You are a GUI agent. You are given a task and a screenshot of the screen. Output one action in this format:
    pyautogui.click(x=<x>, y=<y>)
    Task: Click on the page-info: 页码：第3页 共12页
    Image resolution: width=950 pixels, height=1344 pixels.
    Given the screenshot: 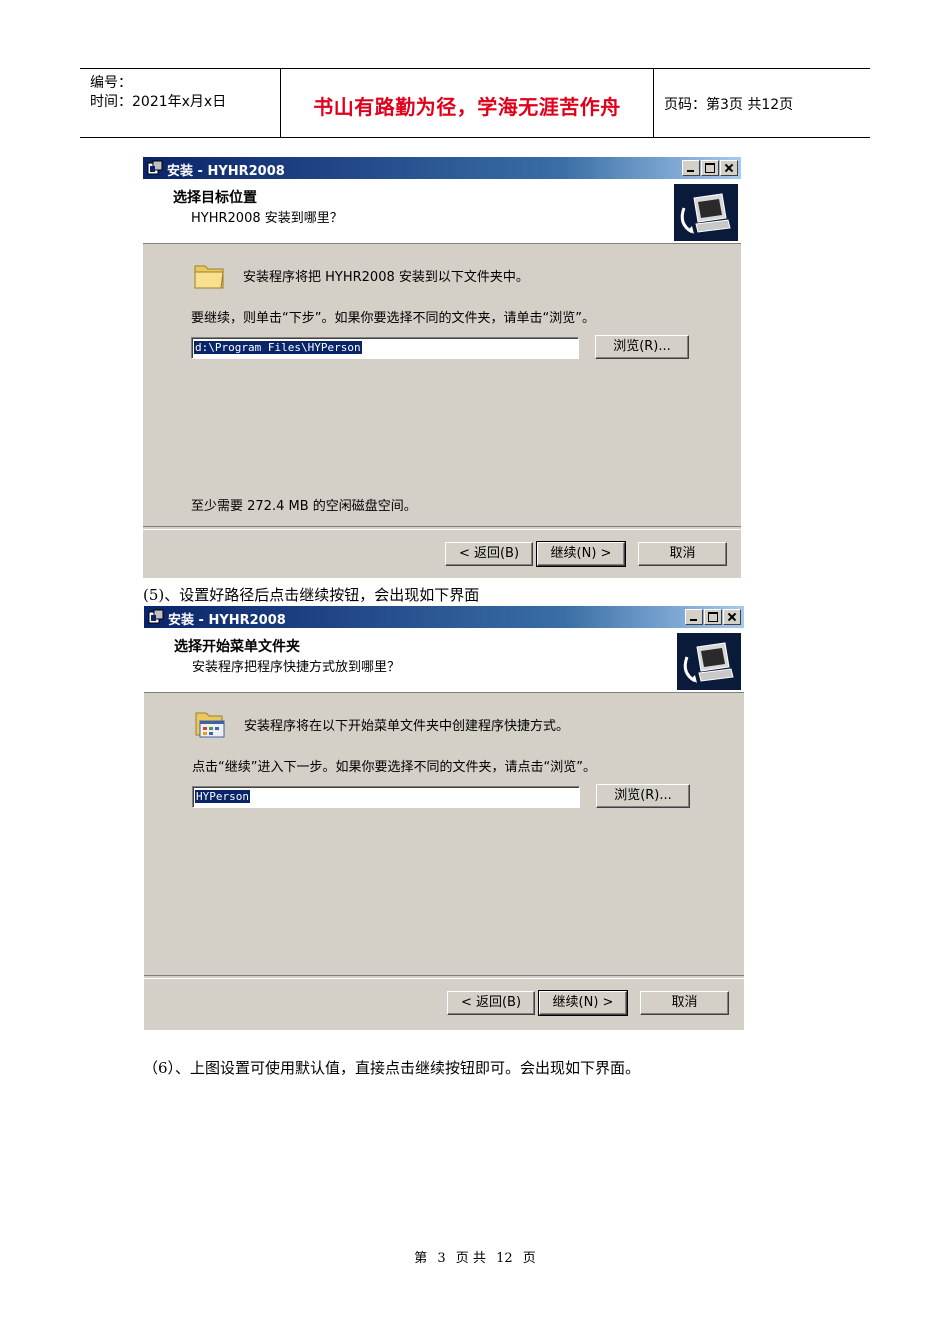 What is the action you would take?
    pyautogui.click(x=729, y=105)
    